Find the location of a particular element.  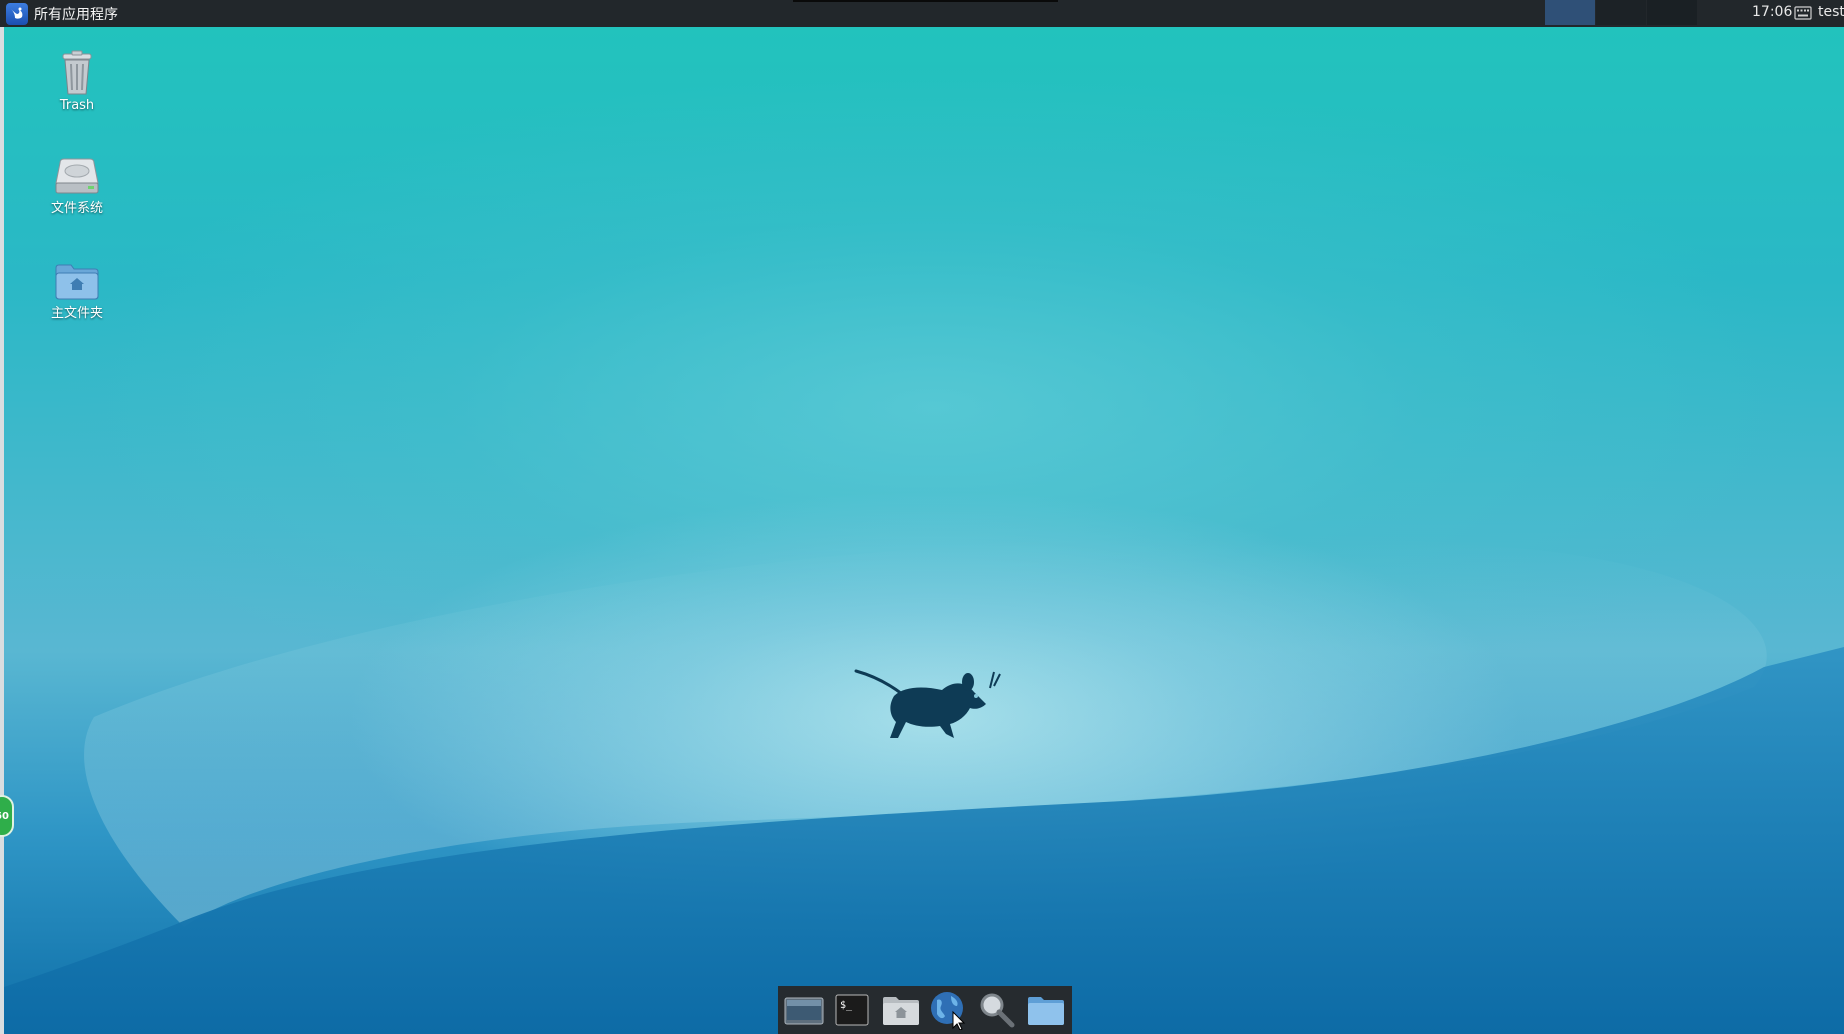

drive-icon is located at coordinates (77, 176).